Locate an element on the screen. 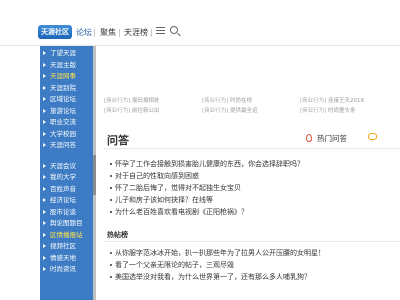  forum-title: 热帖榜 is located at coordinates (117, 235).